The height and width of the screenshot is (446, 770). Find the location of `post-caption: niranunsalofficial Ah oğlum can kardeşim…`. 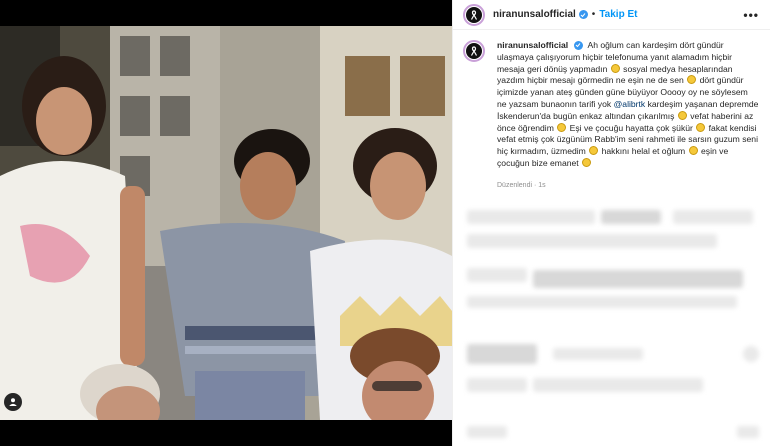

post-caption: niranunsalofficial Ah oğlum can kardeşim… is located at coordinates (613, 116).